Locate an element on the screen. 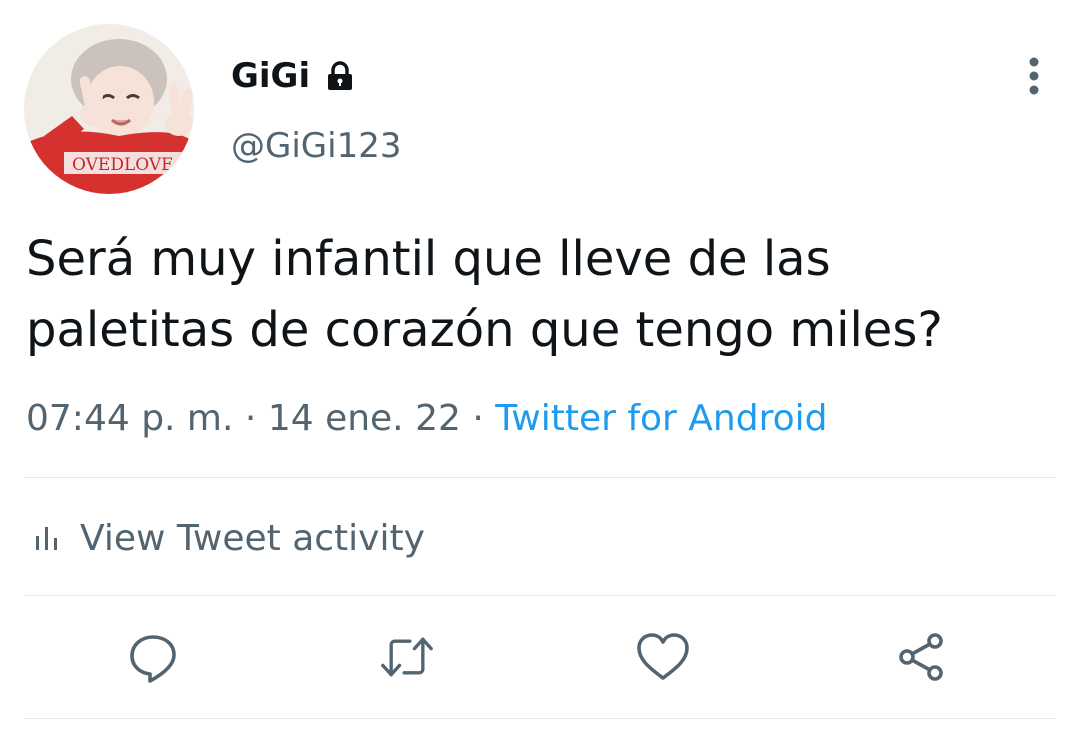 This screenshot has width=1080, height=734. view-tweet-activity-button: View Tweet activity is located at coordinates (229, 538).